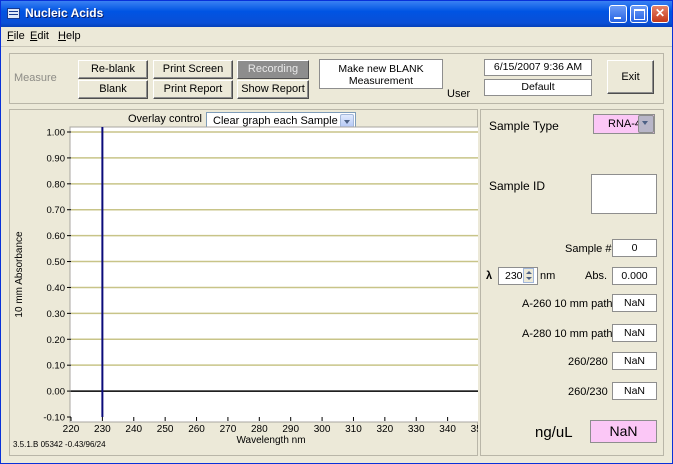  I want to click on x-tick-label: 270, so click(228, 429).